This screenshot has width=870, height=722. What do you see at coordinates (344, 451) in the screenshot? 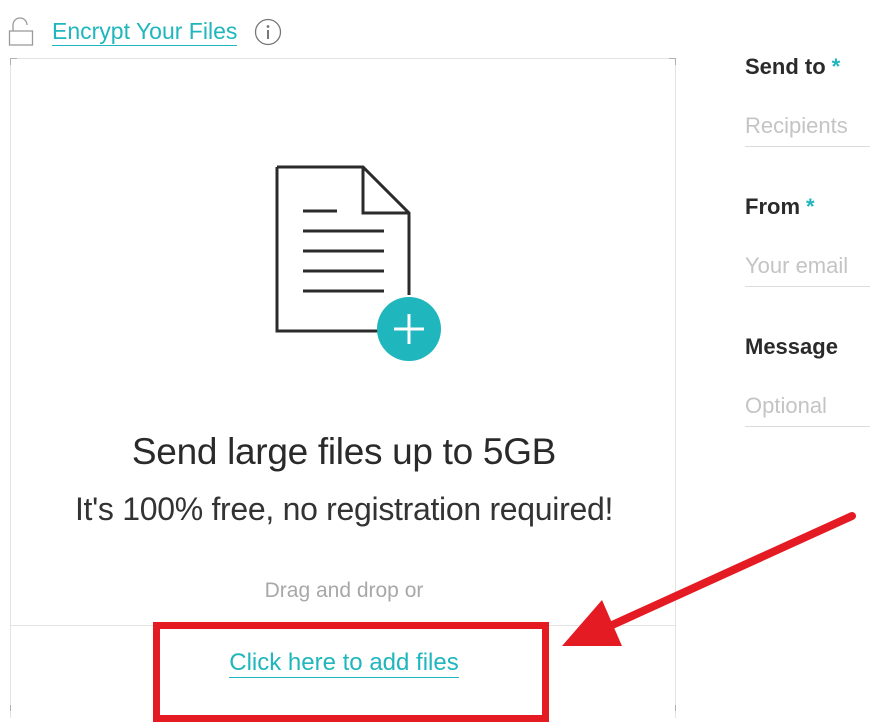
I see `upload-headline: Send large files up to 5GB` at bounding box center [344, 451].